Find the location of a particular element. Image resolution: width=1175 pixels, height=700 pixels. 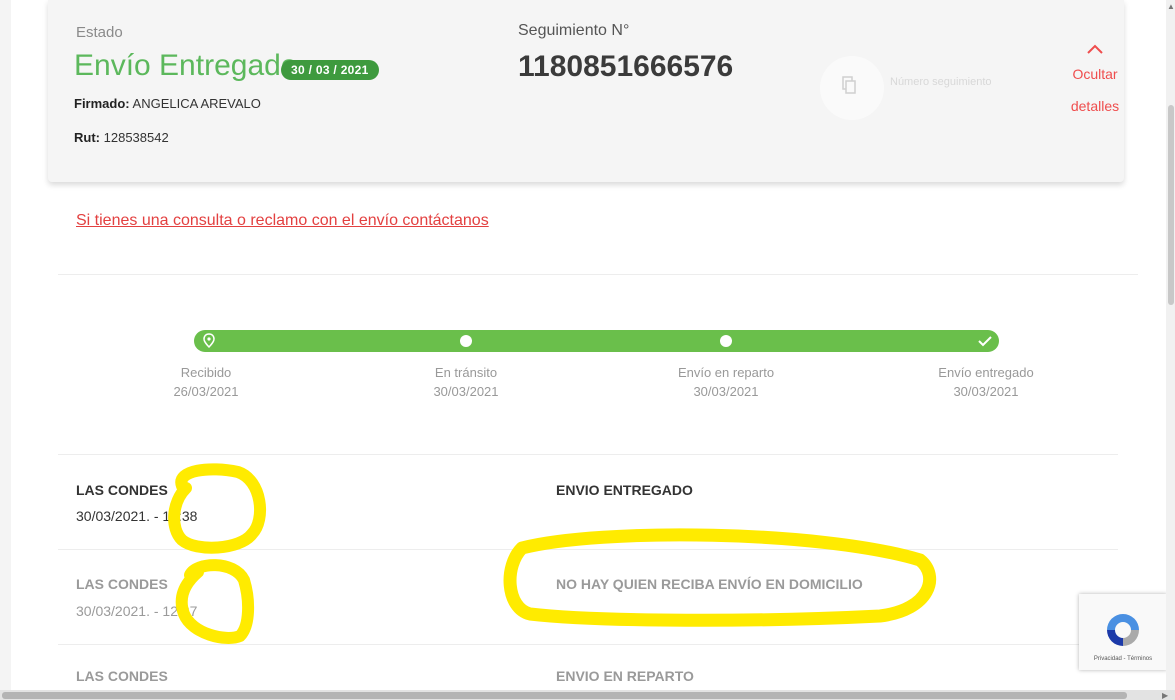

divider is located at coordinates (598, 274).